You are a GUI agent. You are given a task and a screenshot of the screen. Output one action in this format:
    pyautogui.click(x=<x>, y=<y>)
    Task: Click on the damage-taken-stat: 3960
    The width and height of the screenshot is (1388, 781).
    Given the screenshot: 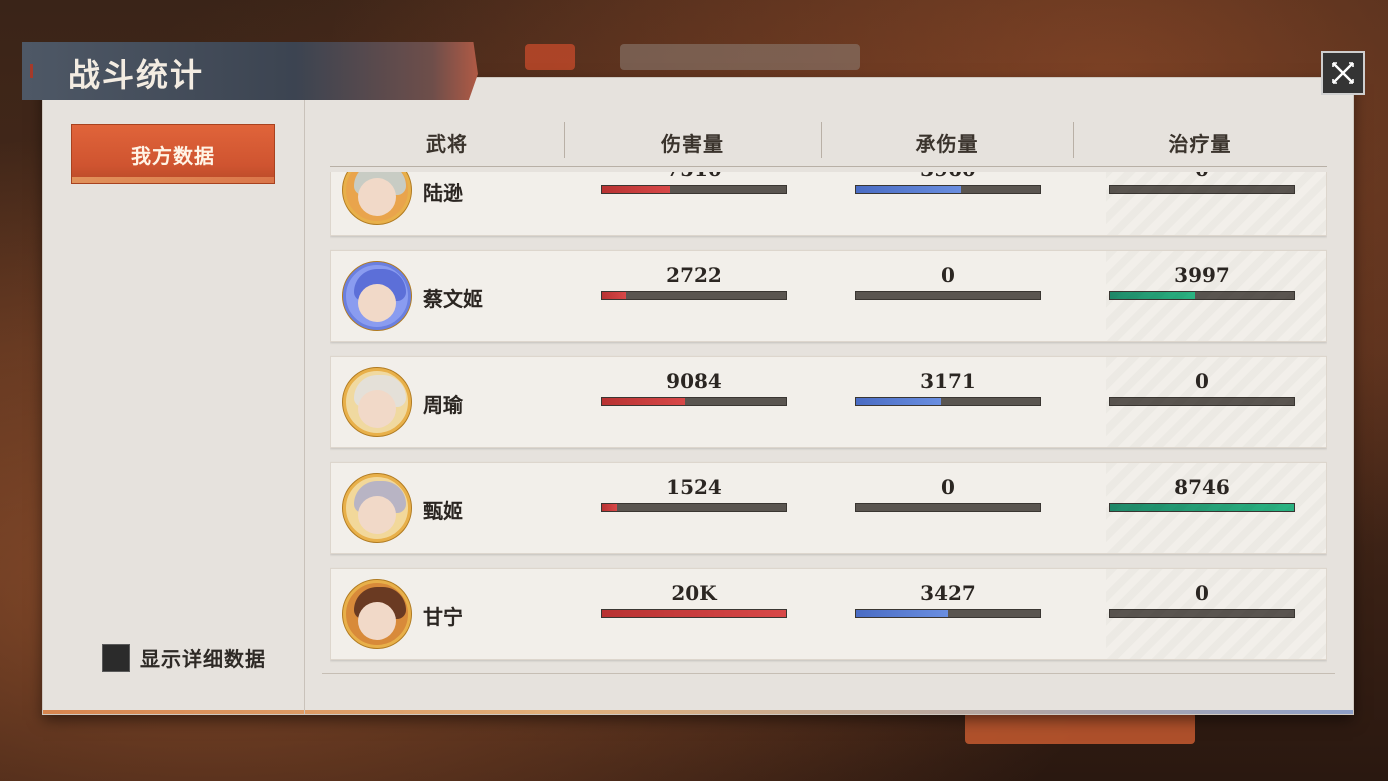 What is the action you would take?
    pyautogui.click(x=948, y=189)
    